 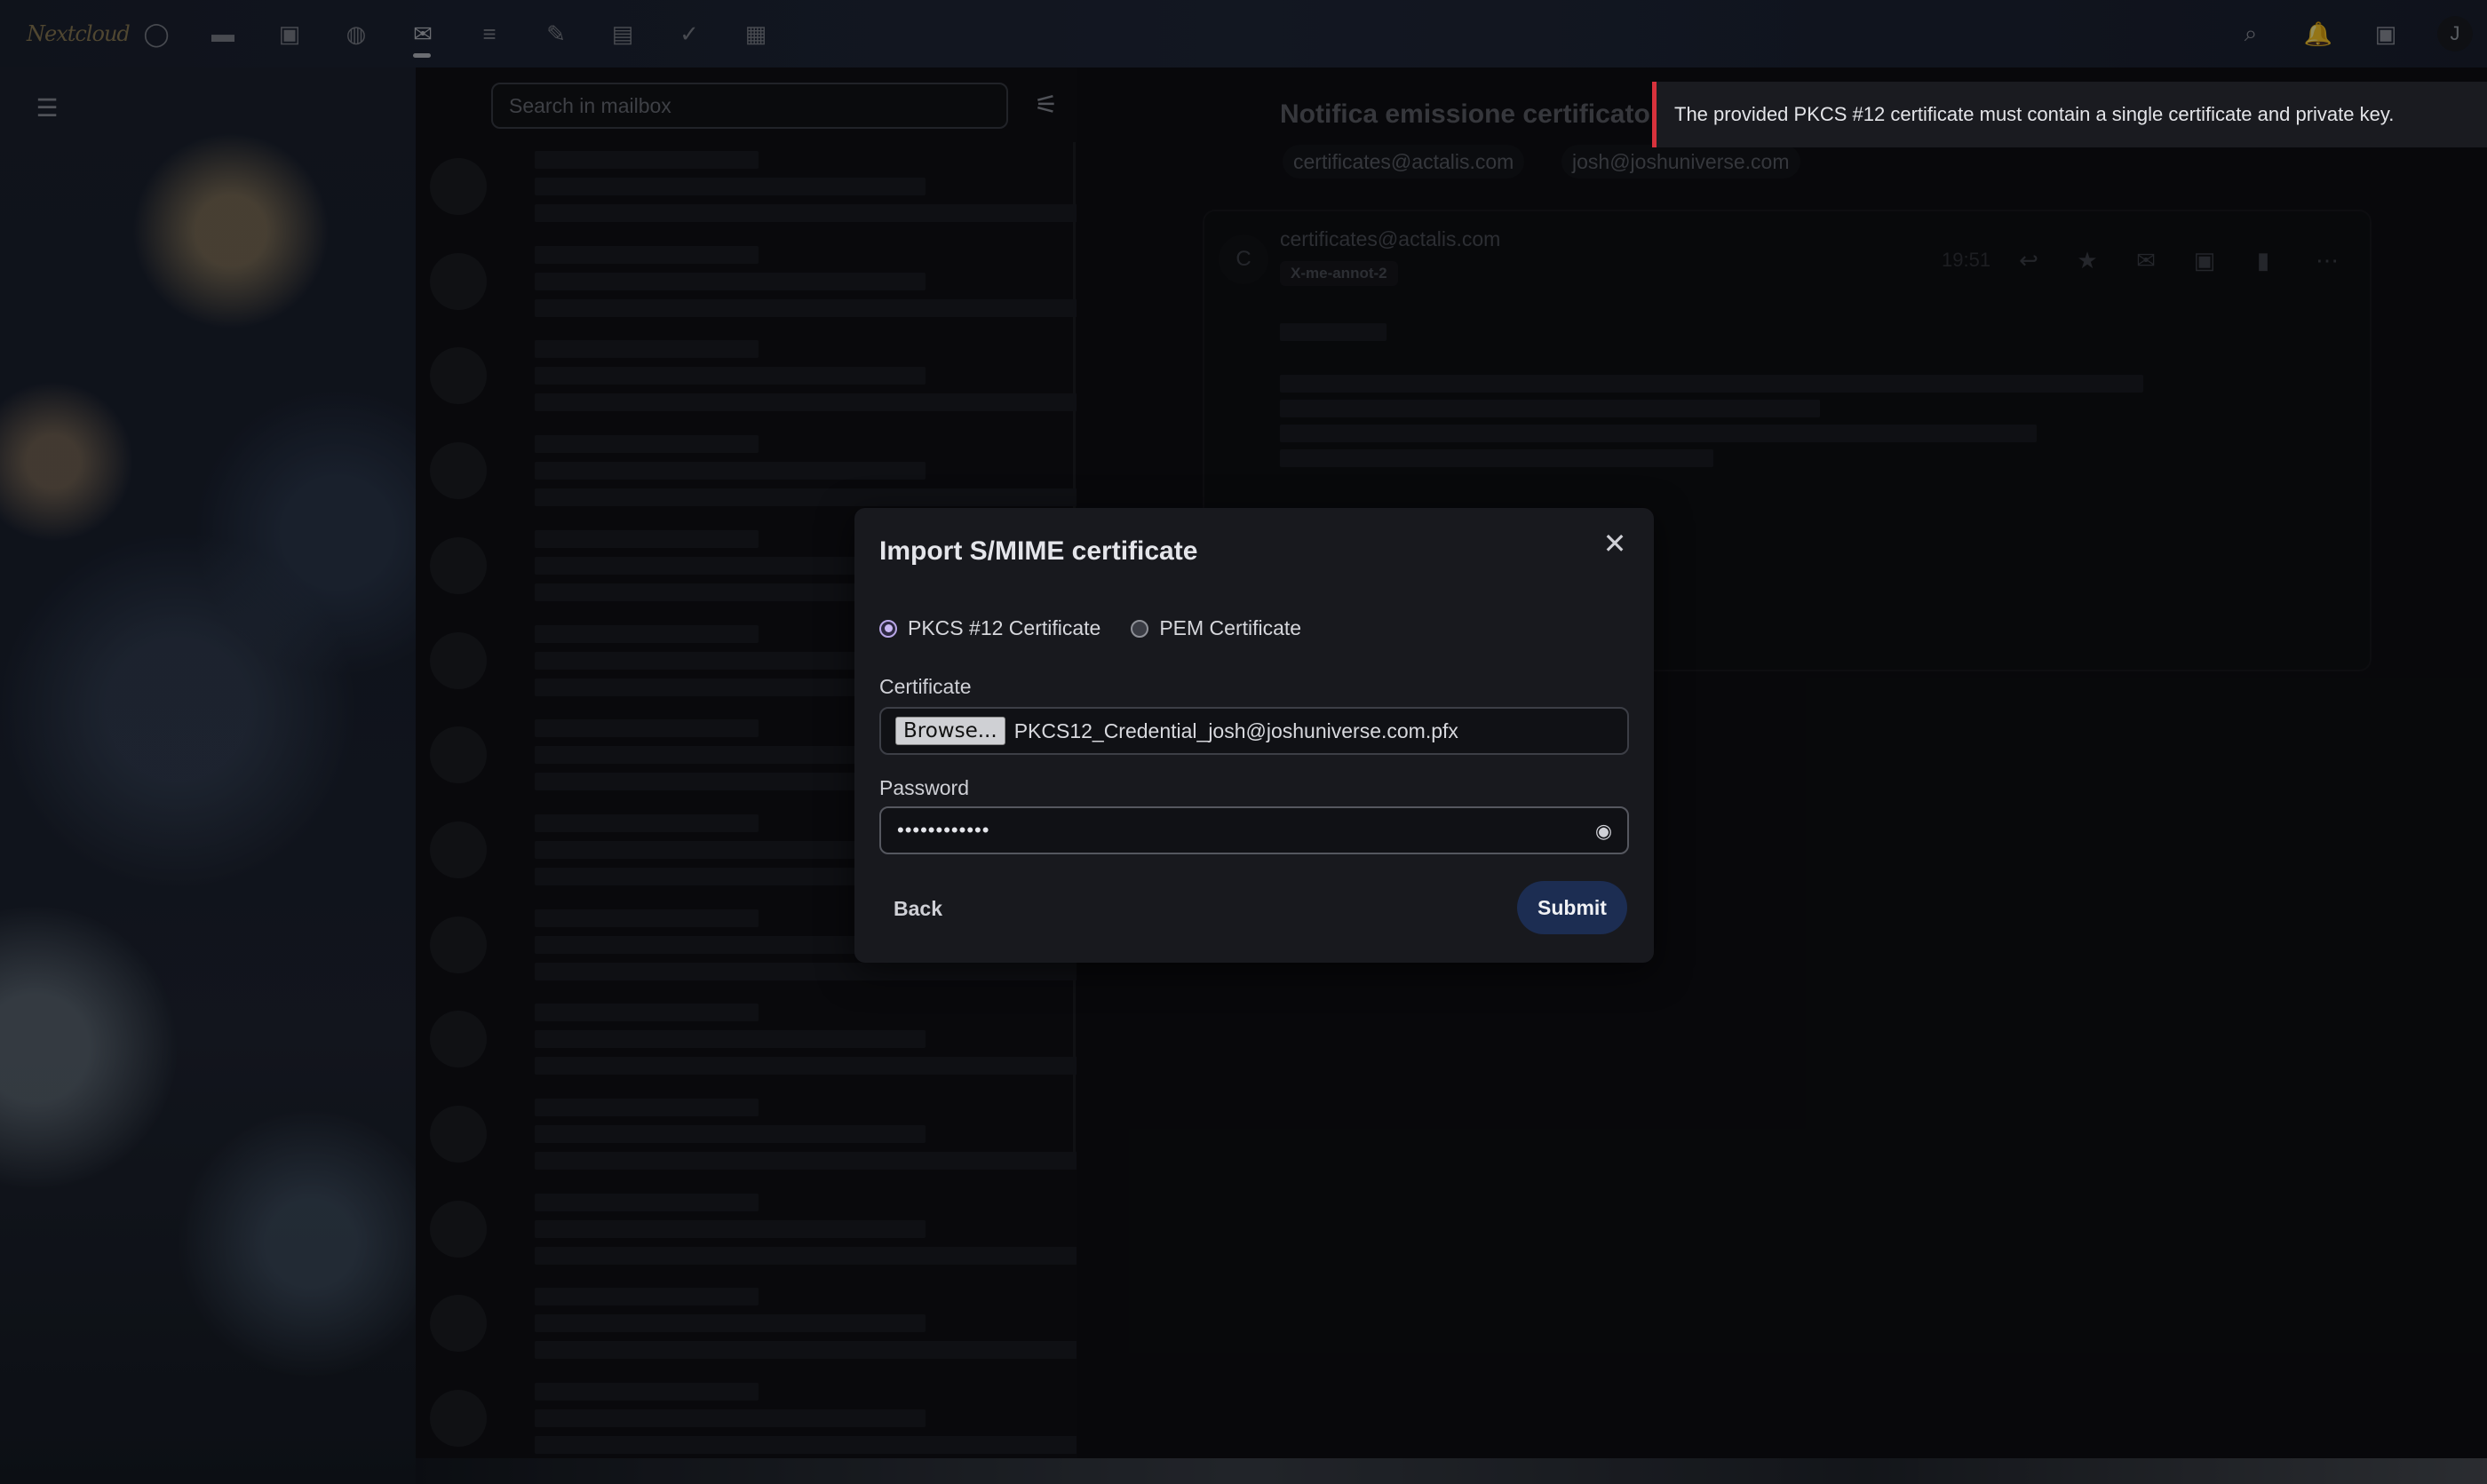 What do you see at coordinates (888, 629) in the screenshot?
I see `radio-checked-indicator` at bounding box center [888, 629].